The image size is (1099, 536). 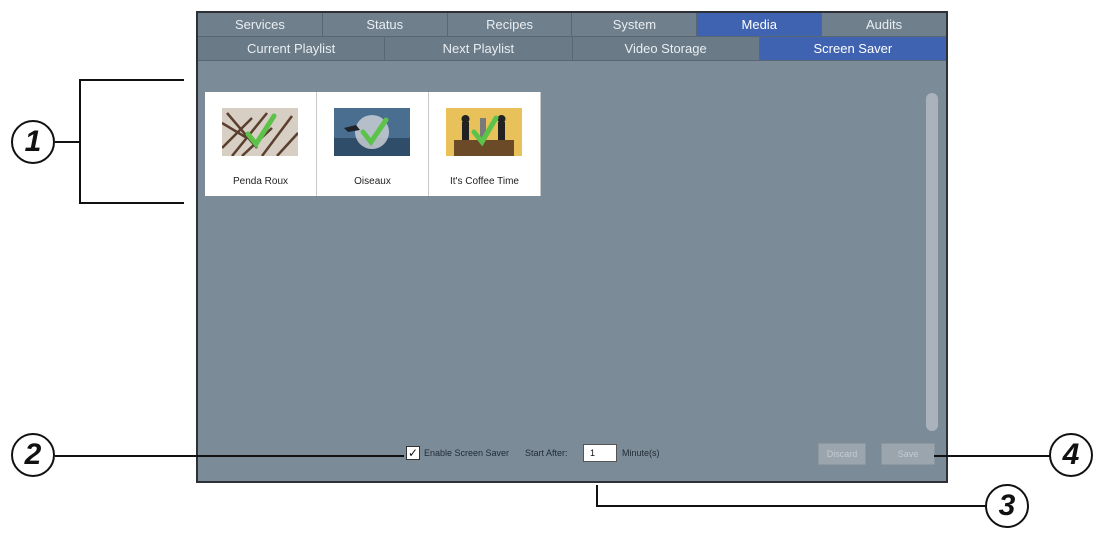 What do you see at coordinates (884, 25) in the screenshot?
I see `tab-audits: Audits` at bounding box center [884, 25].